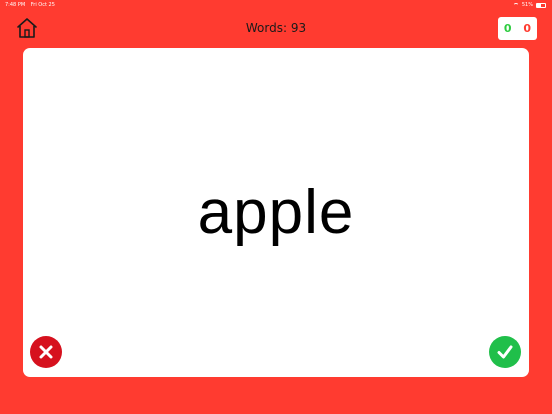 This screenshot has width=552, height=414. Describe the element at coordinates (276, 5) in the screenshot. I see `status-bar: 7:48 PM Fri Oct 25 51%` at that location.